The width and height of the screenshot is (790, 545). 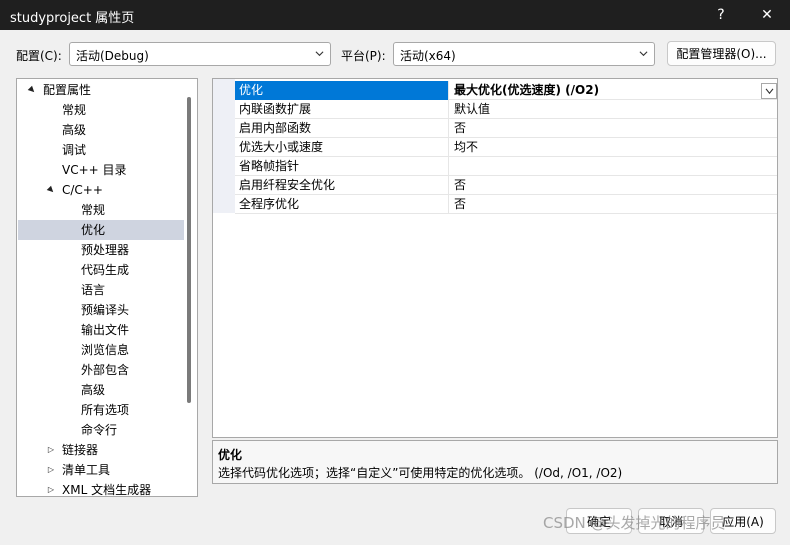 What do you see at coordinates (428, 56) in the screenshot?
I see `platform-dropdown-value: 活动(x64)` at bounding box center [428, 56].